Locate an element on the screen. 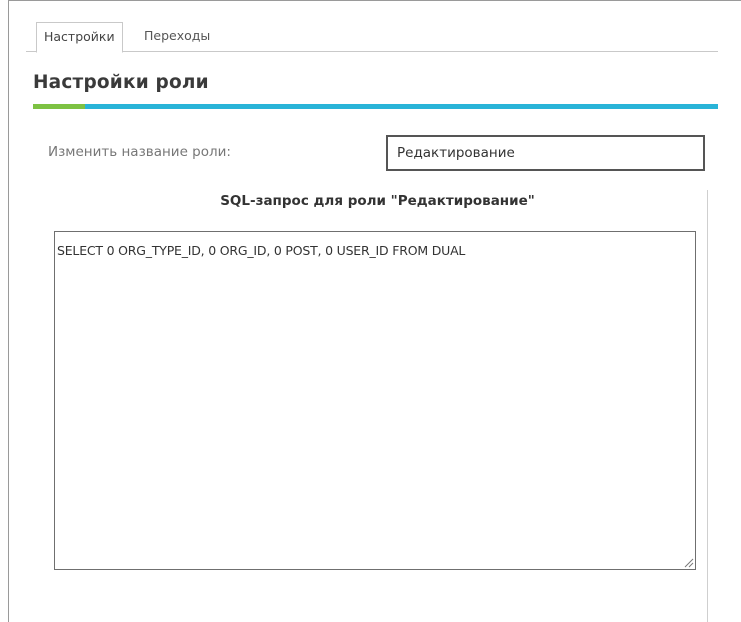 The width and height of the screenshot is (741, 622). role-name-label: Изменить название роли: is located at coordinates (139, 152).